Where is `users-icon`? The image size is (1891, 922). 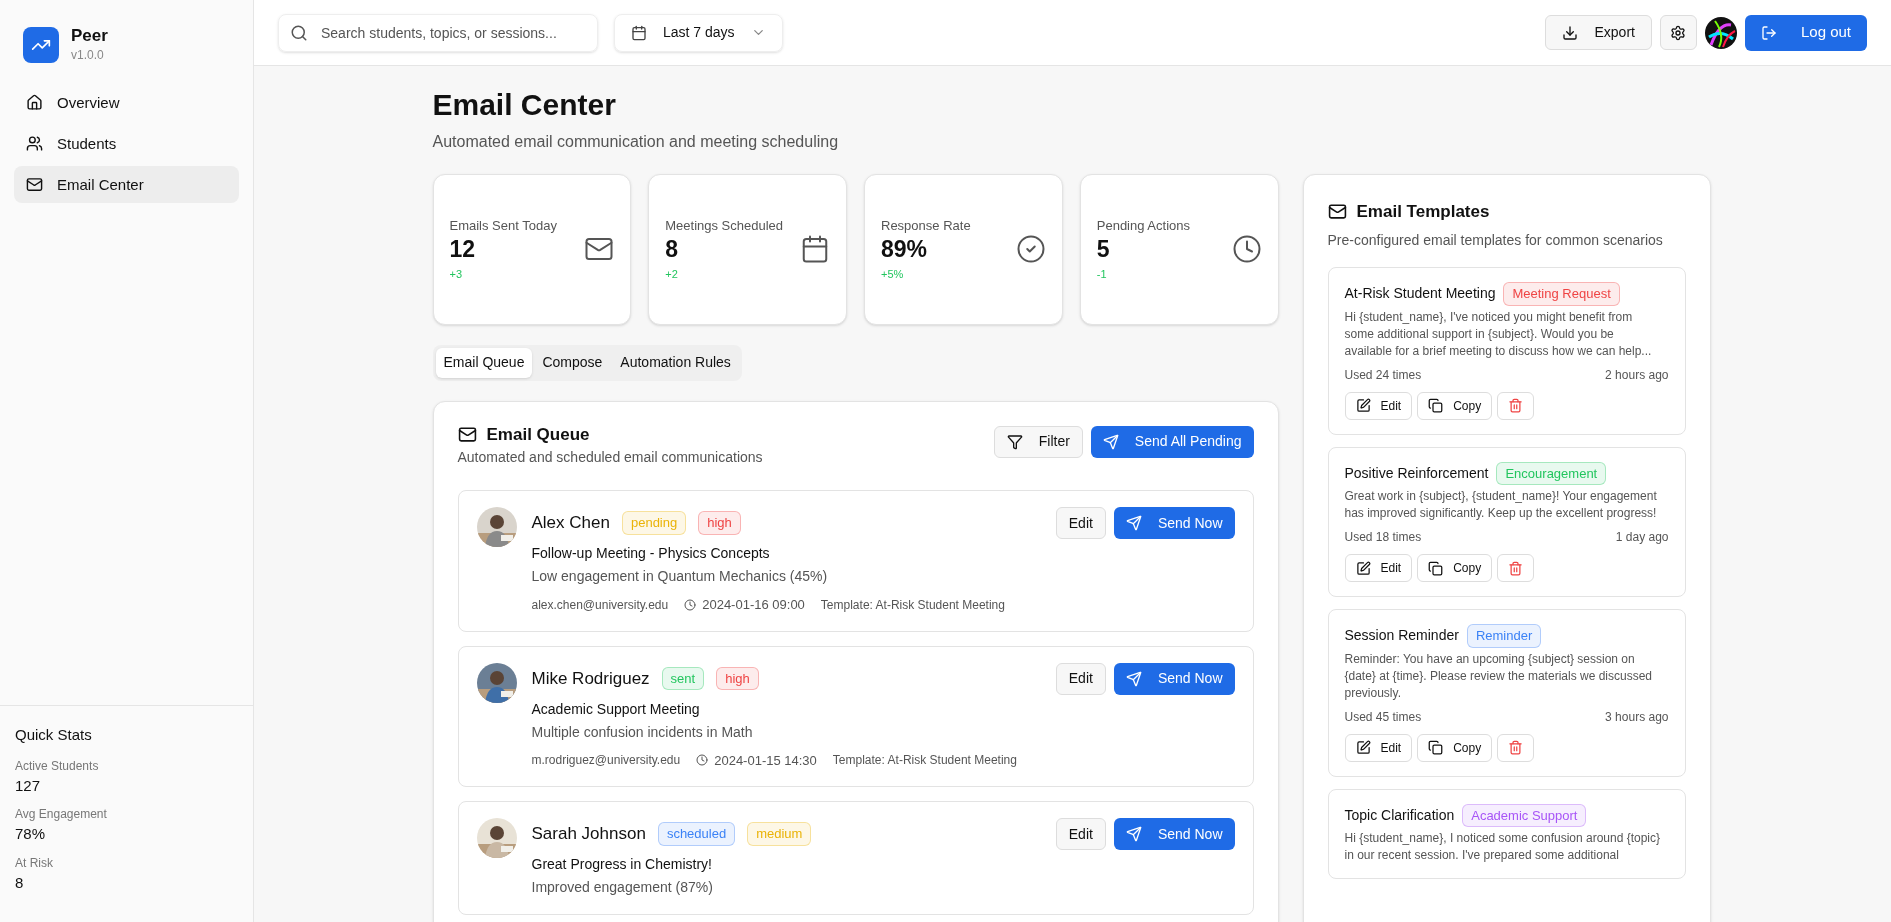
users-icon is located at coordinates (34, 144).